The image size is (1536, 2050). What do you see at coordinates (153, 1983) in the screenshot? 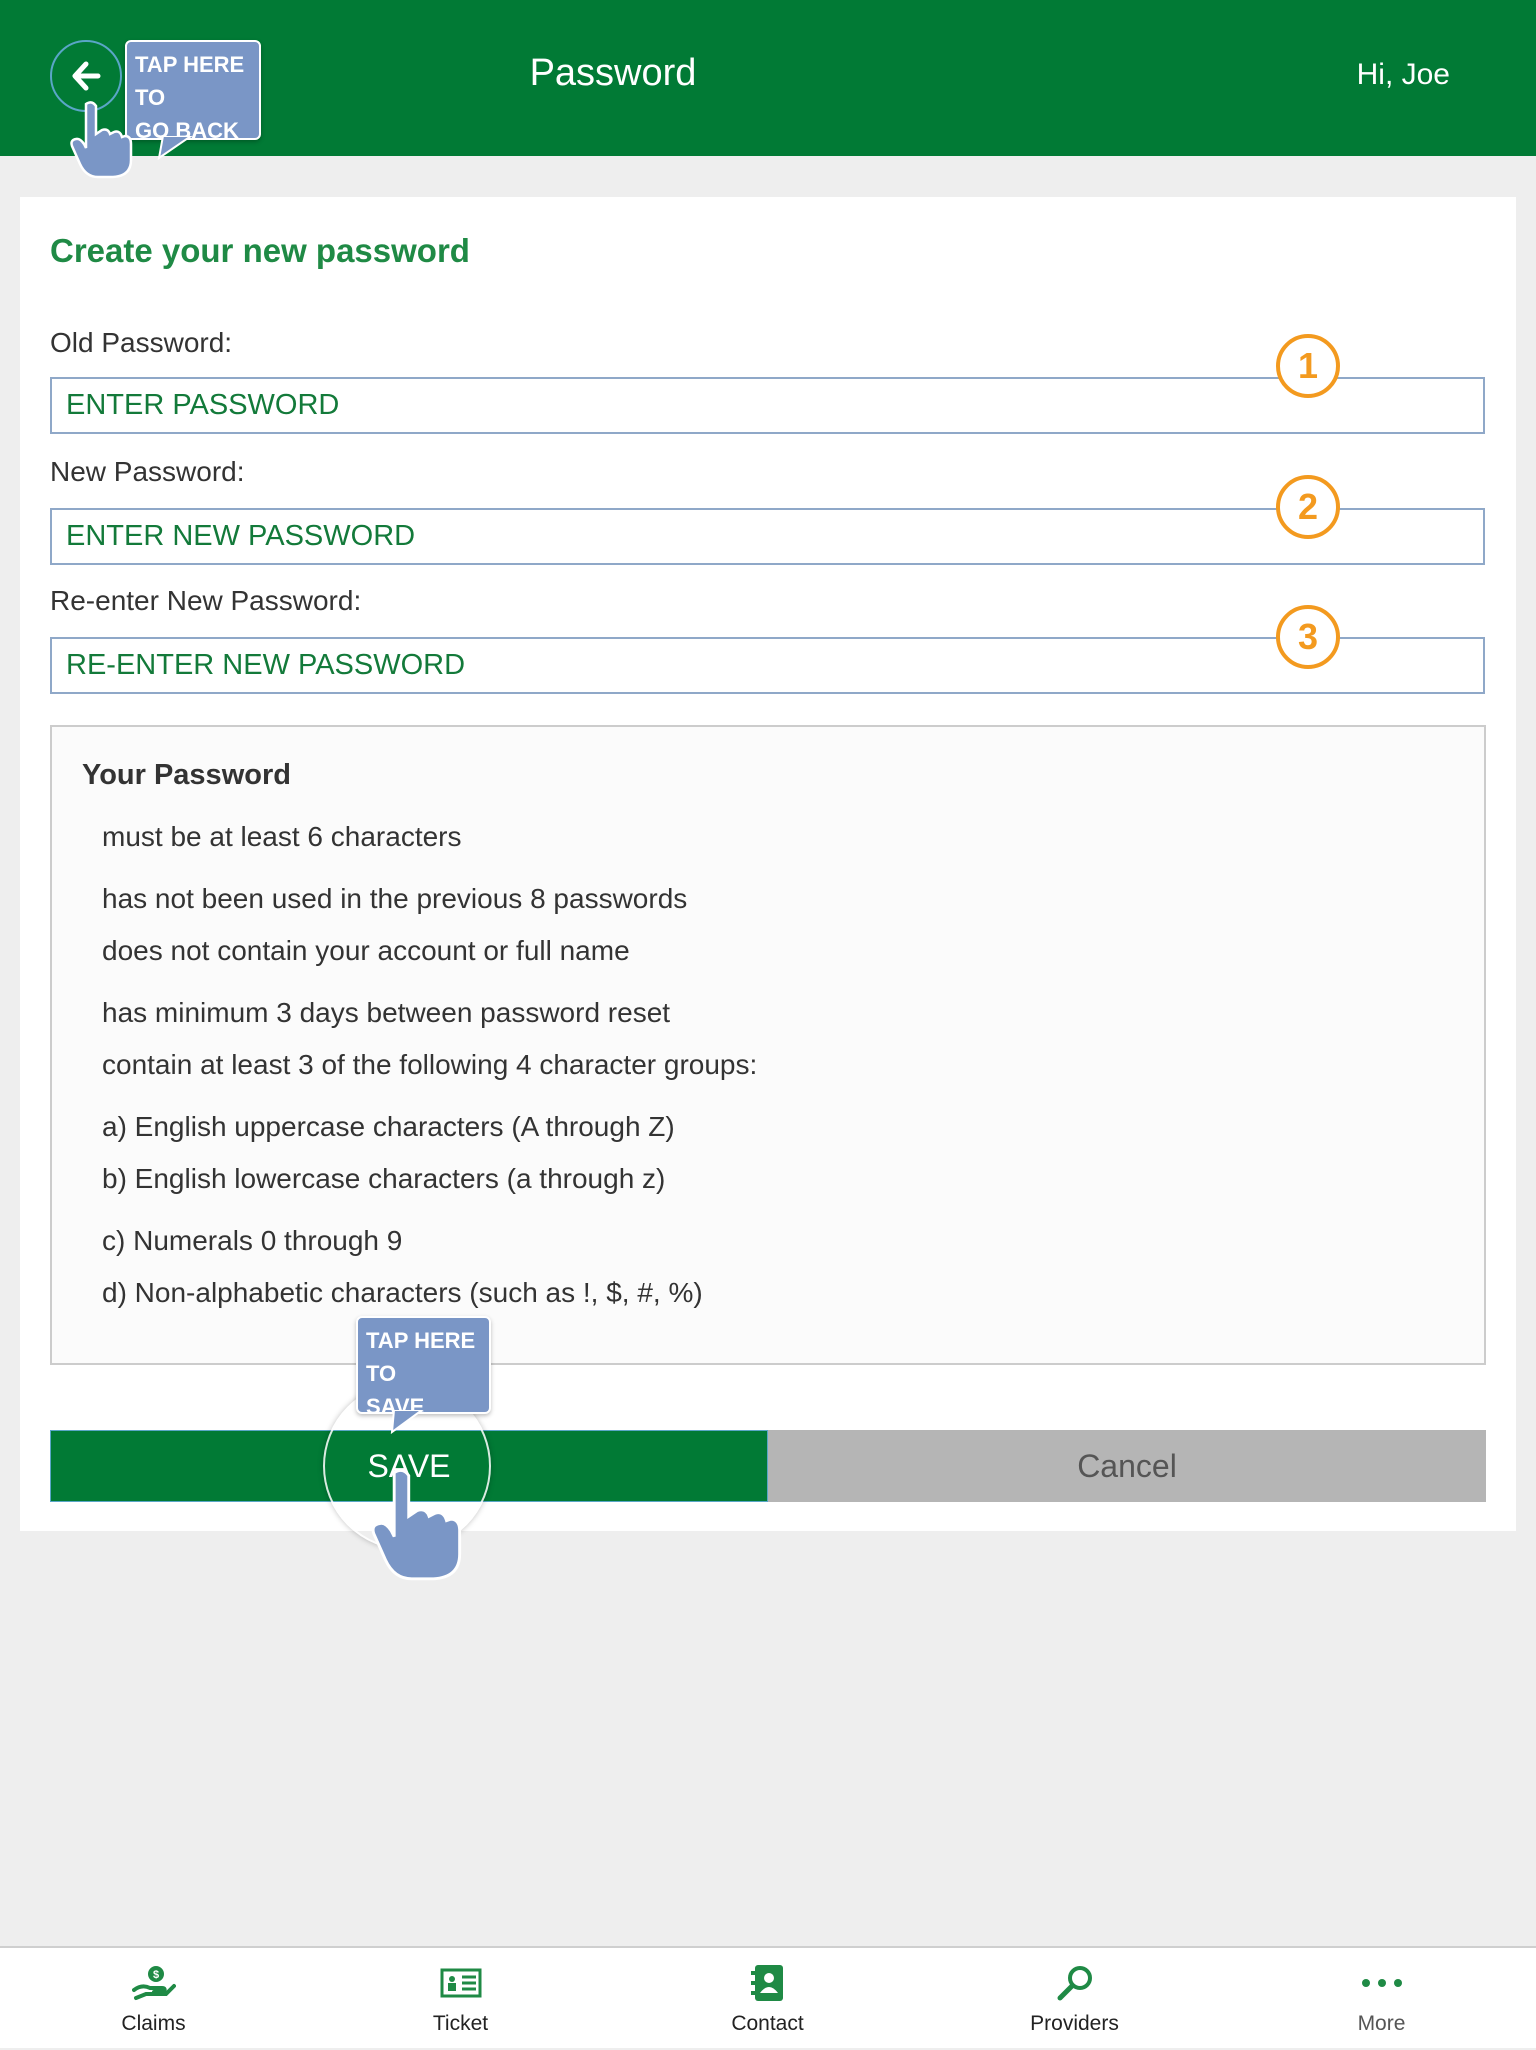
I see `claims-hand-coin-icon: $` at bounding box center [153, 1983].